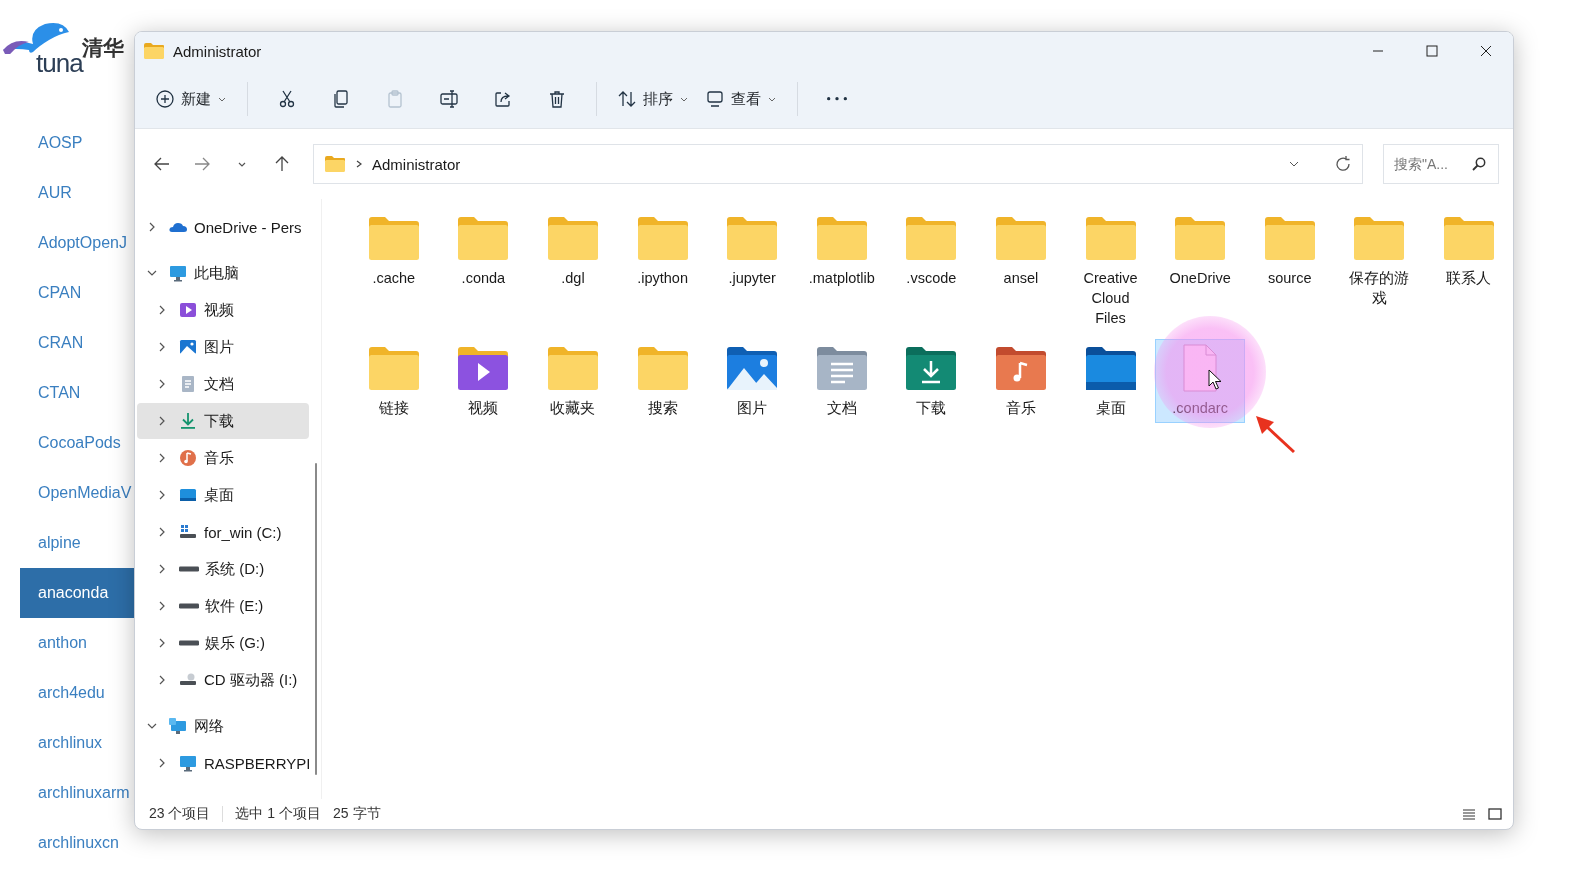 The height and width of the screenshot is (870, 1578). What do you see at coordinates (1469, 814) in the screenshot?
I see `details-view-icon` at bounding box center [1469, 814].